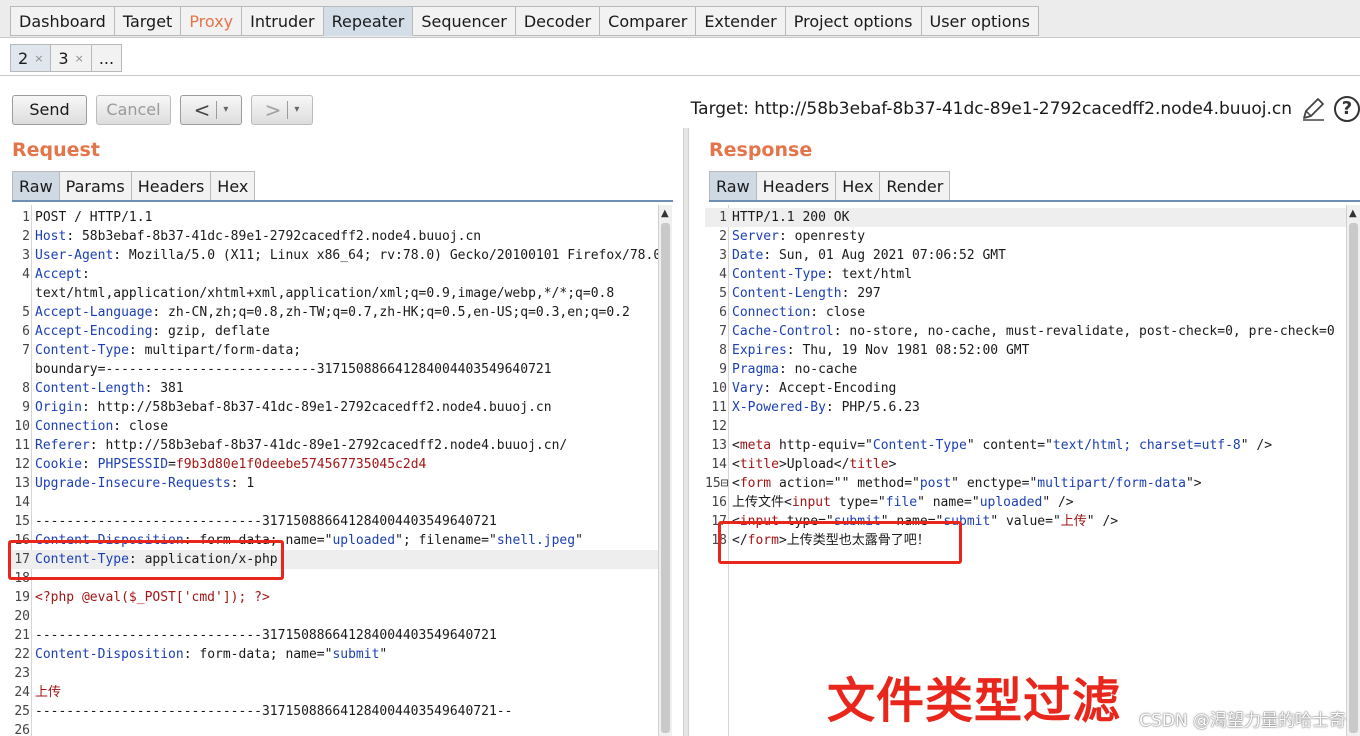 This screenshot has width=1360, height=736. Describe the element at coordinates (759, 350) in the screenshot. I see `code-token: Expires` at that location.